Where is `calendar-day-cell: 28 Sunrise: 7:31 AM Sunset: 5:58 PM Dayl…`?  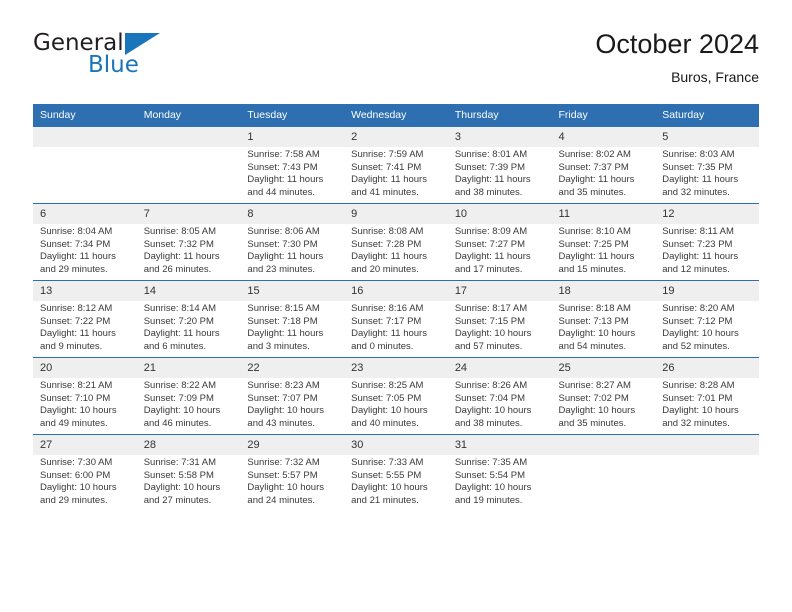
calendar-day-cell: 28 Sunrise: 7:31 AM Sunset: 5:58 PM Dayl… is located at coordinates (188, 472).